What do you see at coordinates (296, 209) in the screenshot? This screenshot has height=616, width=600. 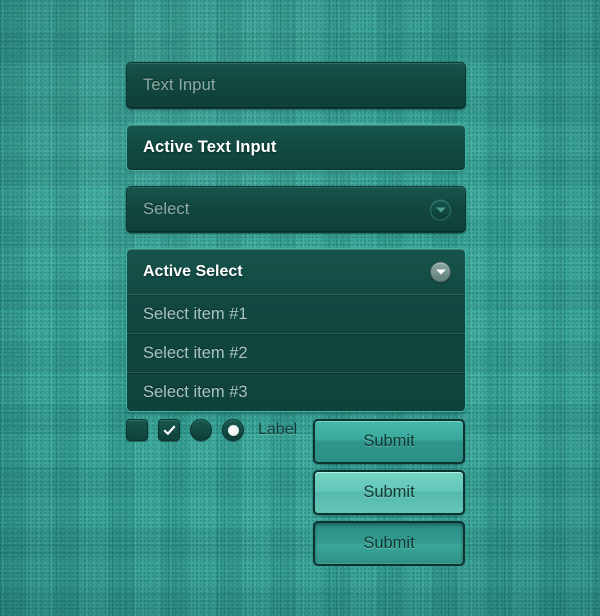 I see `select-dropdown: Select` at bounding box center [296, 209].